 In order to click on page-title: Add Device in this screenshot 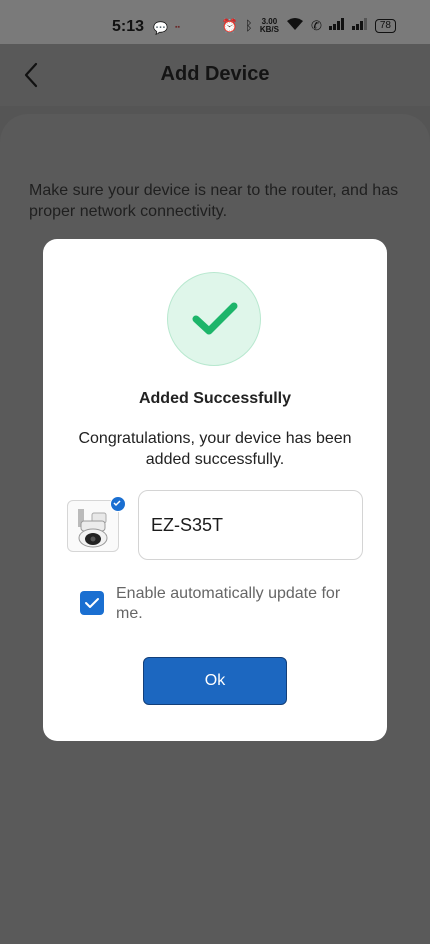, I will do `click(215, 74)`.